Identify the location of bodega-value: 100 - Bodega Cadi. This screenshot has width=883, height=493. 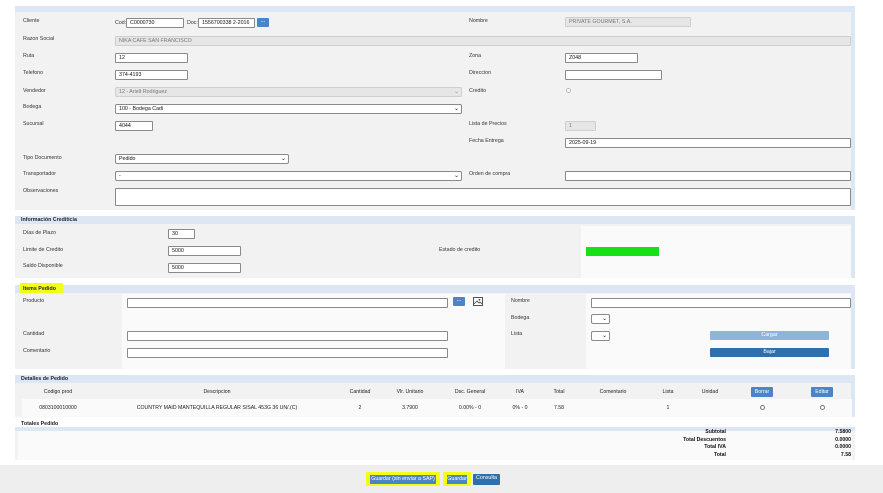
(141, 109).